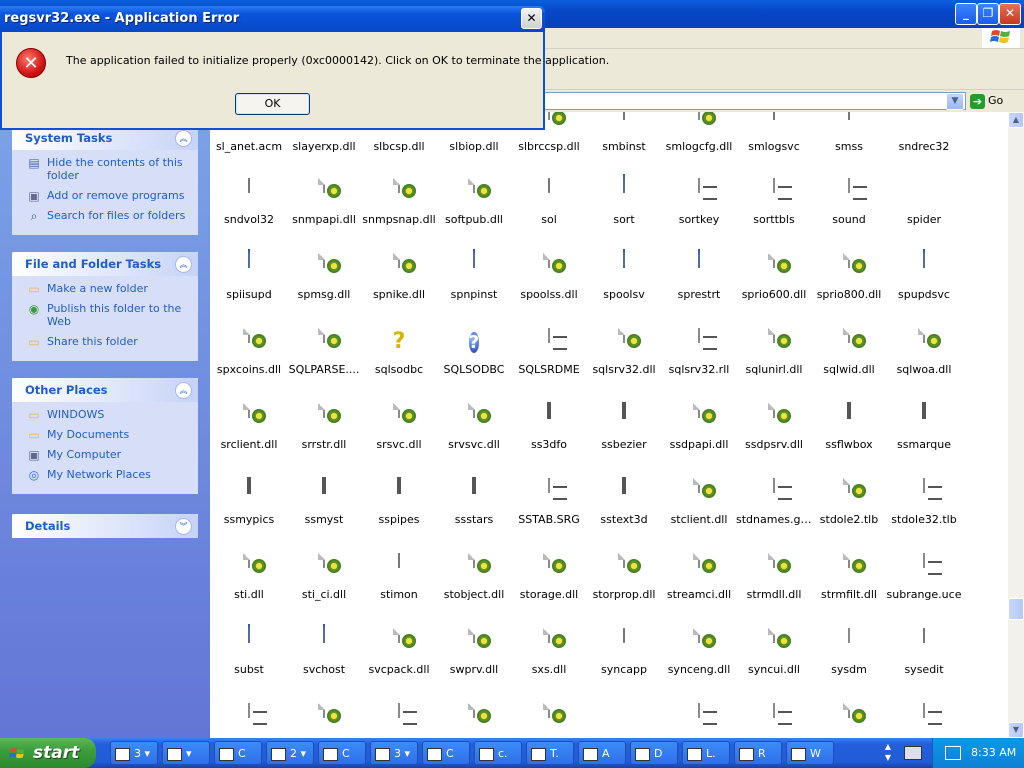  Describe the element at coordinates (399, 202) in the screenshot. I see `file-item: snmpsnap.dll` at that location.